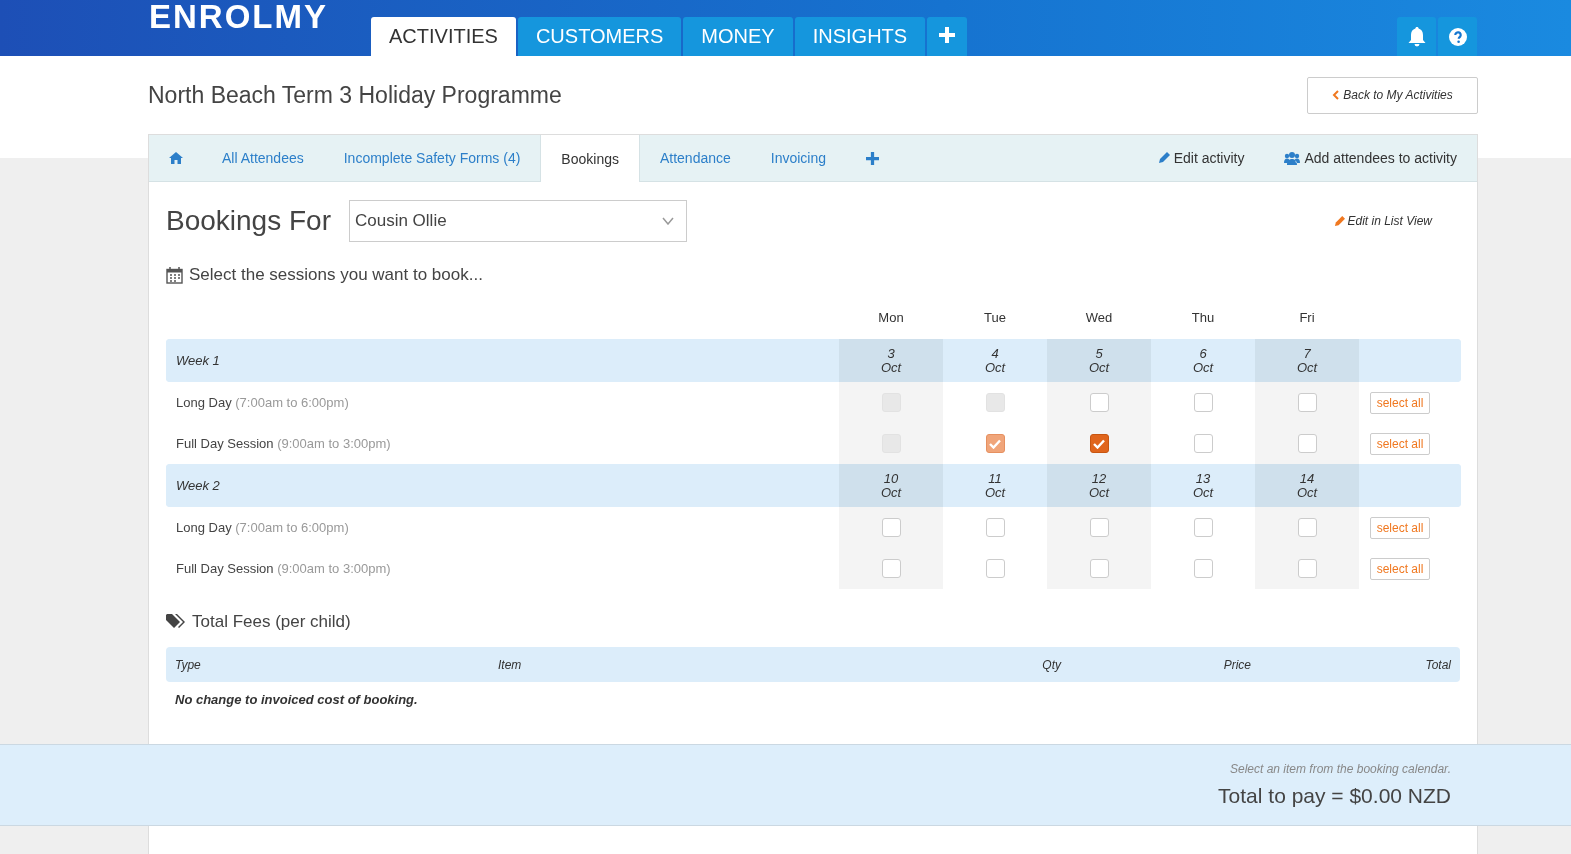  What do you see at coordinates (891, 360) in the screenshot?
I see `date-label: 3 Oct` at bounding box center [891, 360].